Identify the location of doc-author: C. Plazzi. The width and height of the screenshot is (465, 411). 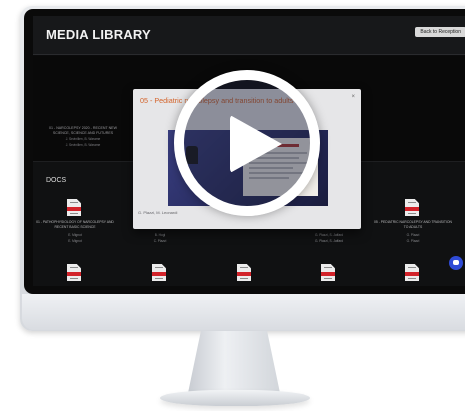
(160, 241).